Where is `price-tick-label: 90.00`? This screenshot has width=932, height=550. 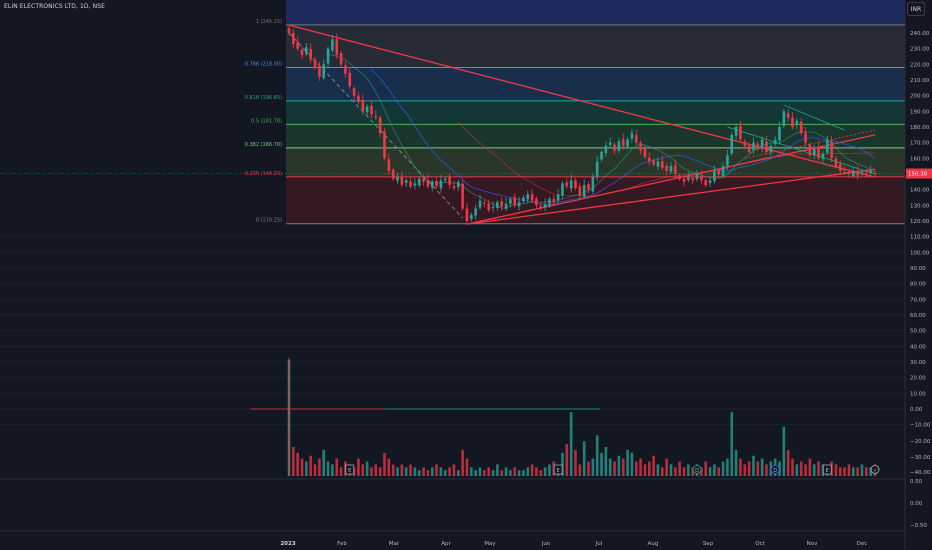
price-tick-label: 90.00 is located at coordinates (918, 269).